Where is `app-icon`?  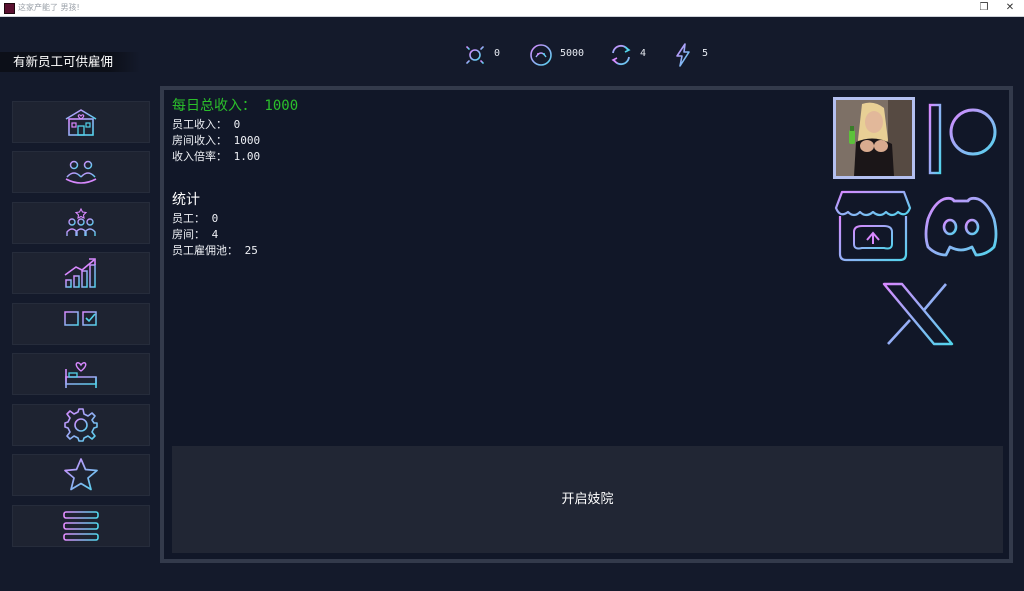
app-icon is located at coordinates (9, 8).